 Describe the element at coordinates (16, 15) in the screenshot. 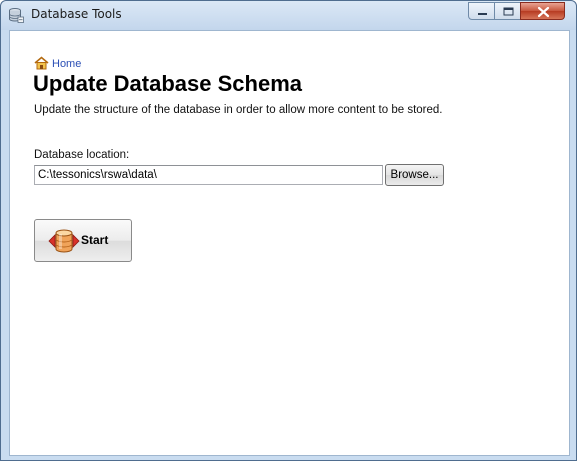

I see `database-icon` at that location.